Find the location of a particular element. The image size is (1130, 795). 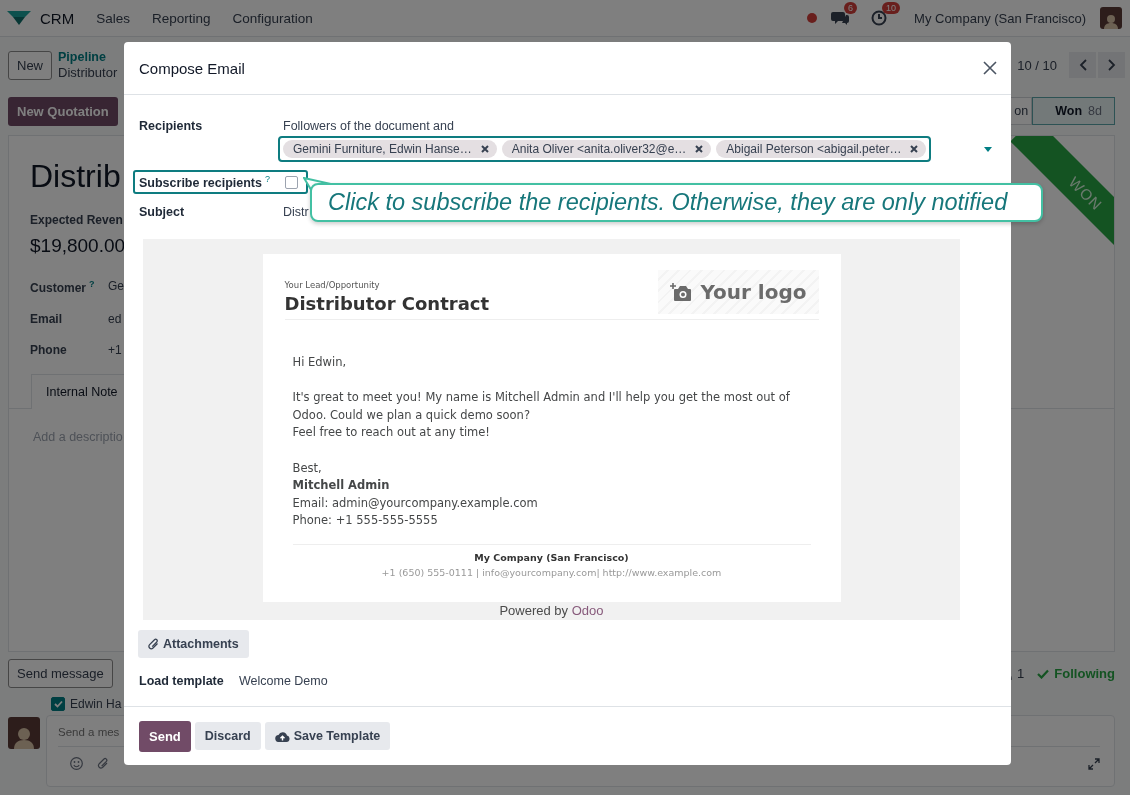

record-name: Distributor is located at coordinates (88, 73).